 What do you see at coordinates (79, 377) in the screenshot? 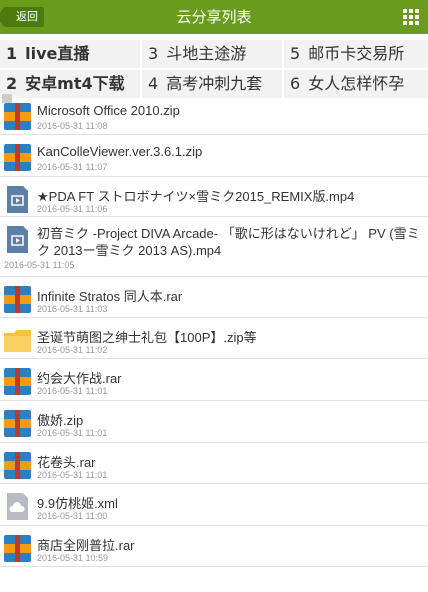
I see `file-name: 约会大作战.rar` at bounding box center [79, 377].